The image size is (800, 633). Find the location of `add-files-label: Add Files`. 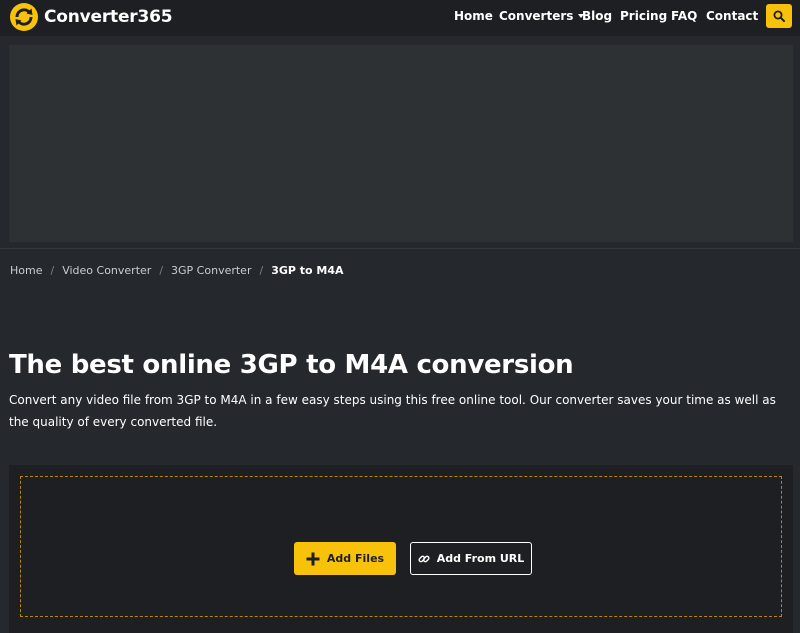

add-files-label: Add Files is located at coordinates (355, 558).